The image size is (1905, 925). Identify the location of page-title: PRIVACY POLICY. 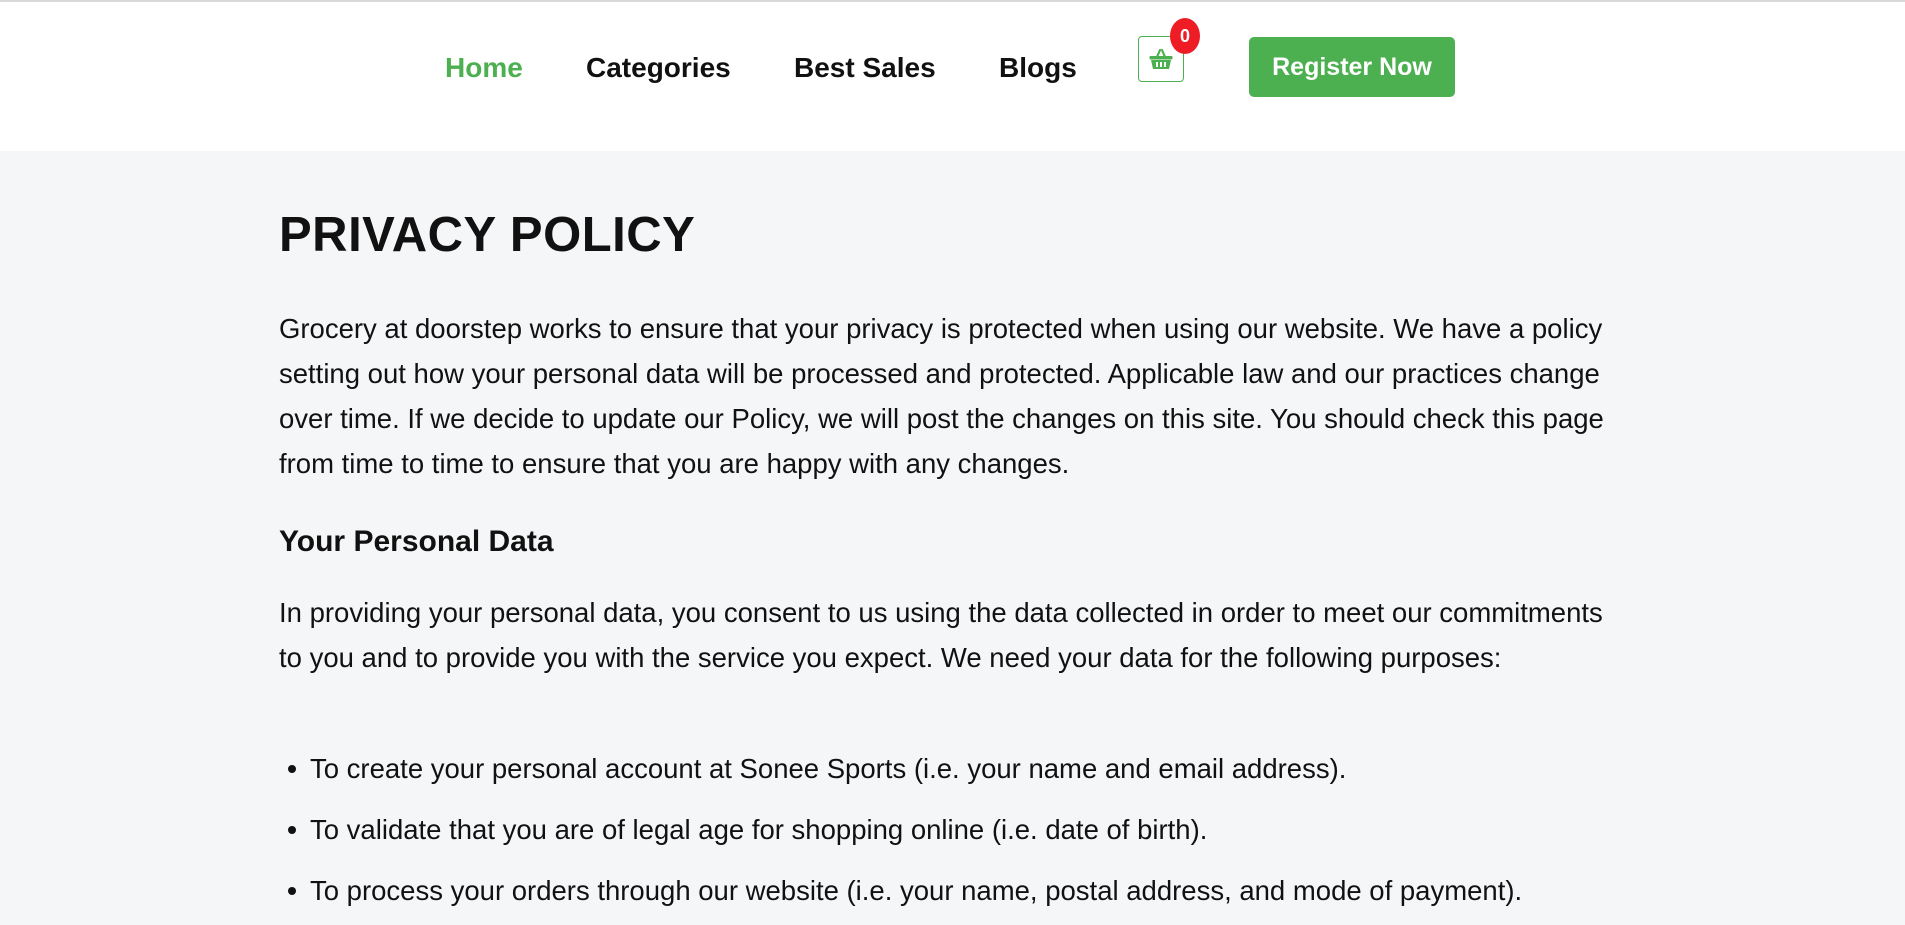
(487, 235).